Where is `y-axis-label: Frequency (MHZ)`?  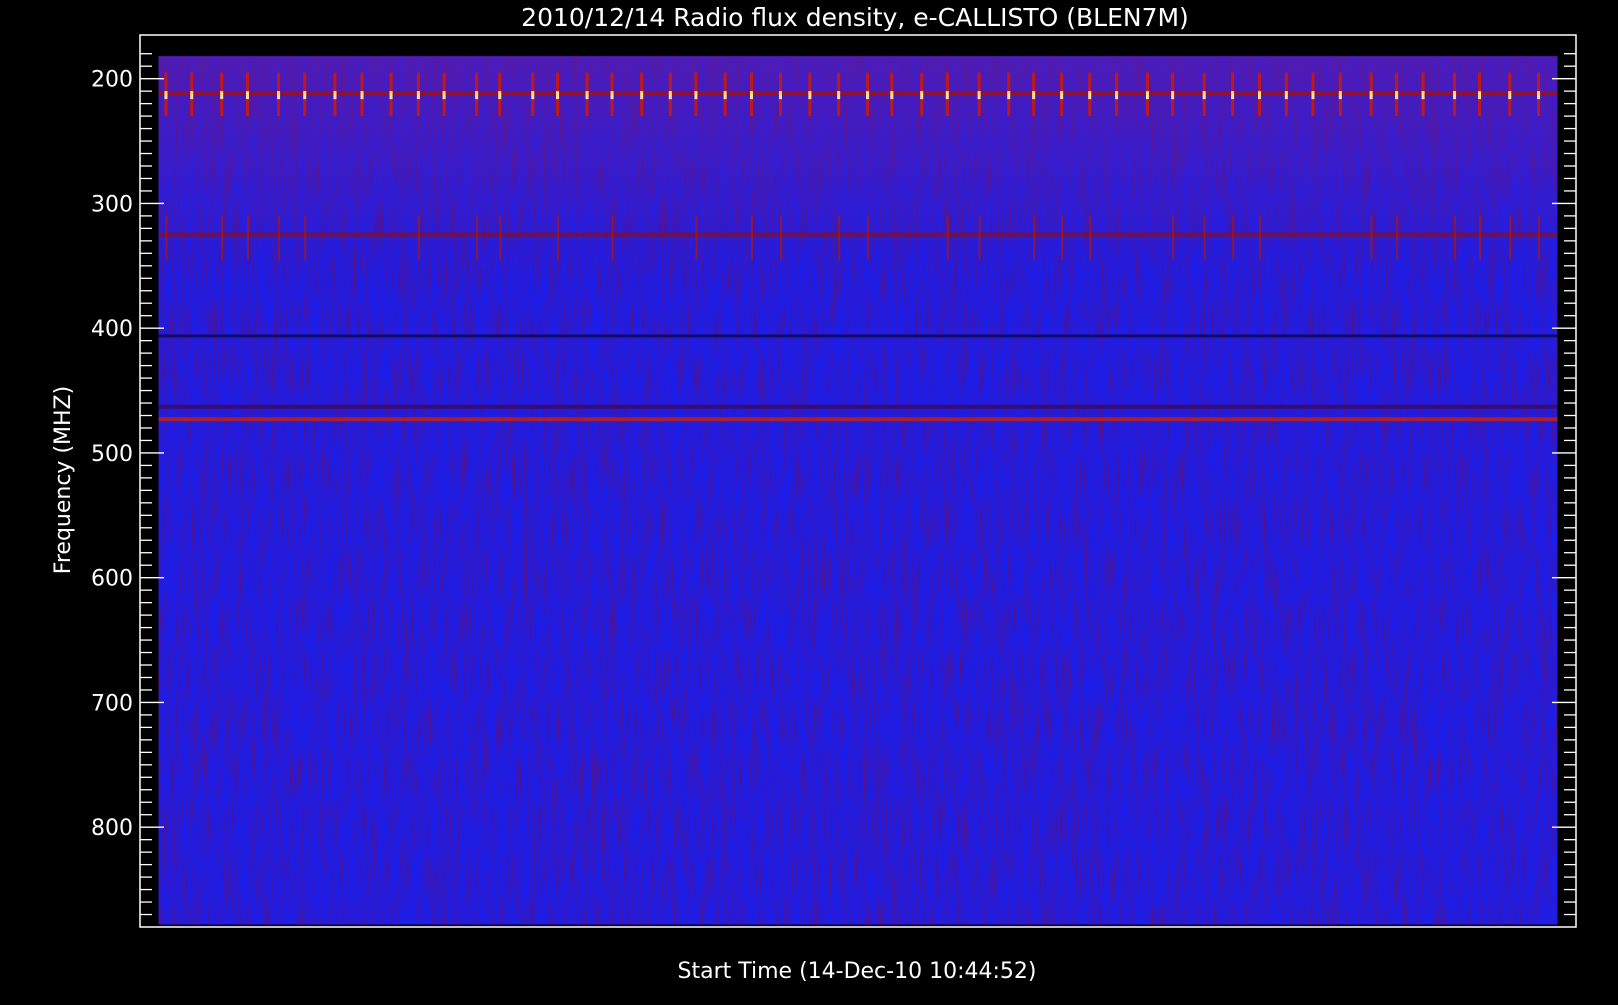 y-axis-label: Frequency (MHZ) is located at coordinates (63, 480).